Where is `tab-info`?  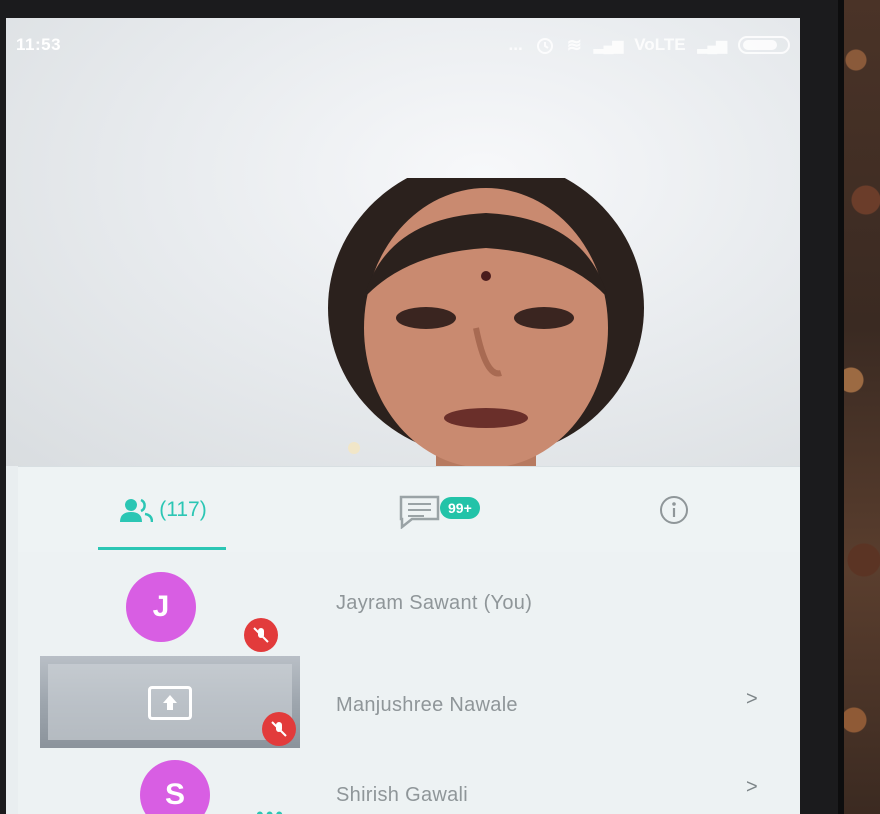
tab-info is located at coordinates (683, 510).